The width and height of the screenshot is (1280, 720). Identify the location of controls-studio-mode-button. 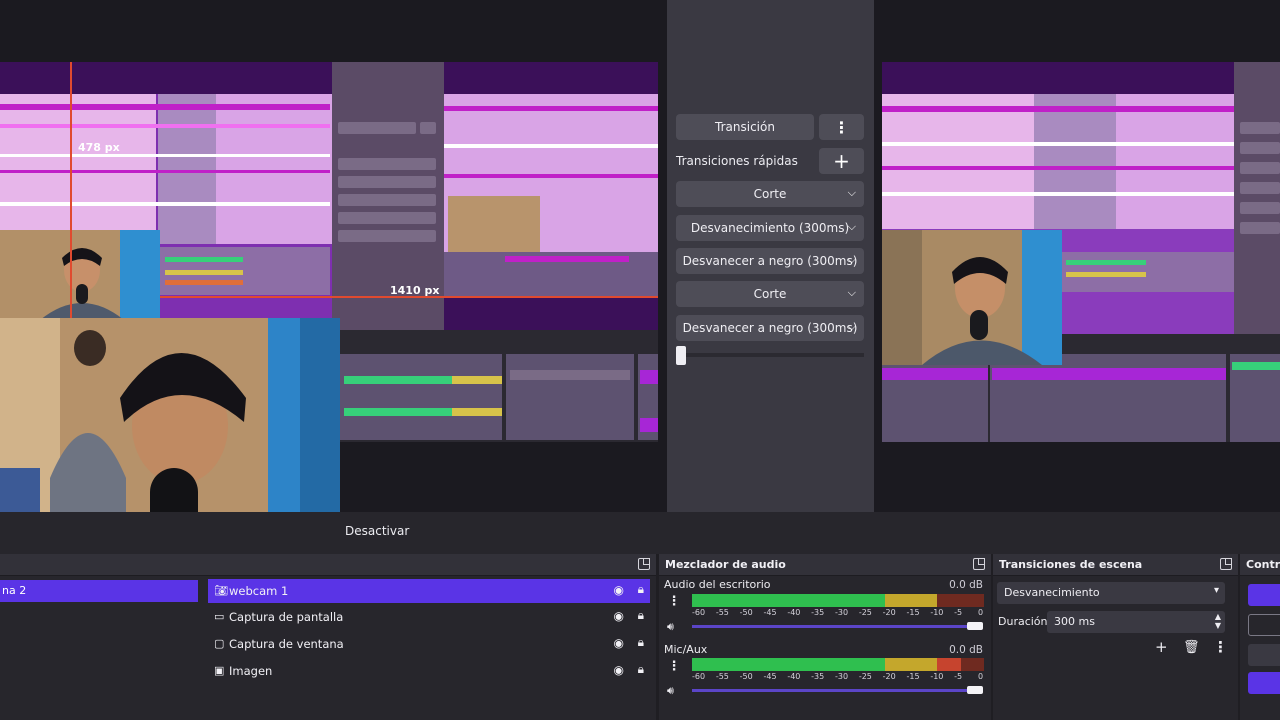
(1264, 683).